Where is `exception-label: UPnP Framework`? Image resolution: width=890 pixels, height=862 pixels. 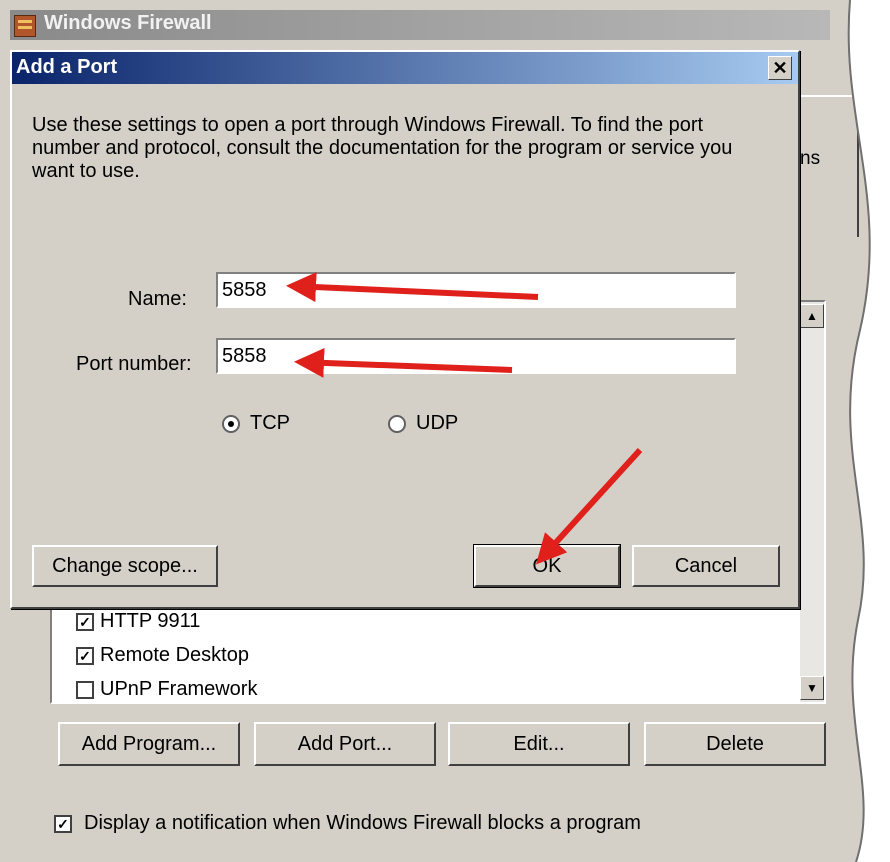 exception-label: UPnP Framework is located at coordinates (179, 689).